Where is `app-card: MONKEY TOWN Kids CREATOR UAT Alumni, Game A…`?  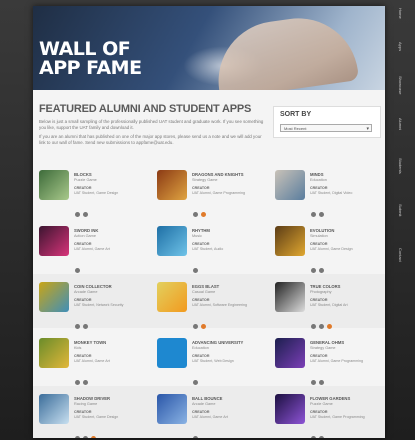
app-card: MONKEY TOWN Kids CREATOR UAT Alumni, Game A… is located at coordinates (94, 361).